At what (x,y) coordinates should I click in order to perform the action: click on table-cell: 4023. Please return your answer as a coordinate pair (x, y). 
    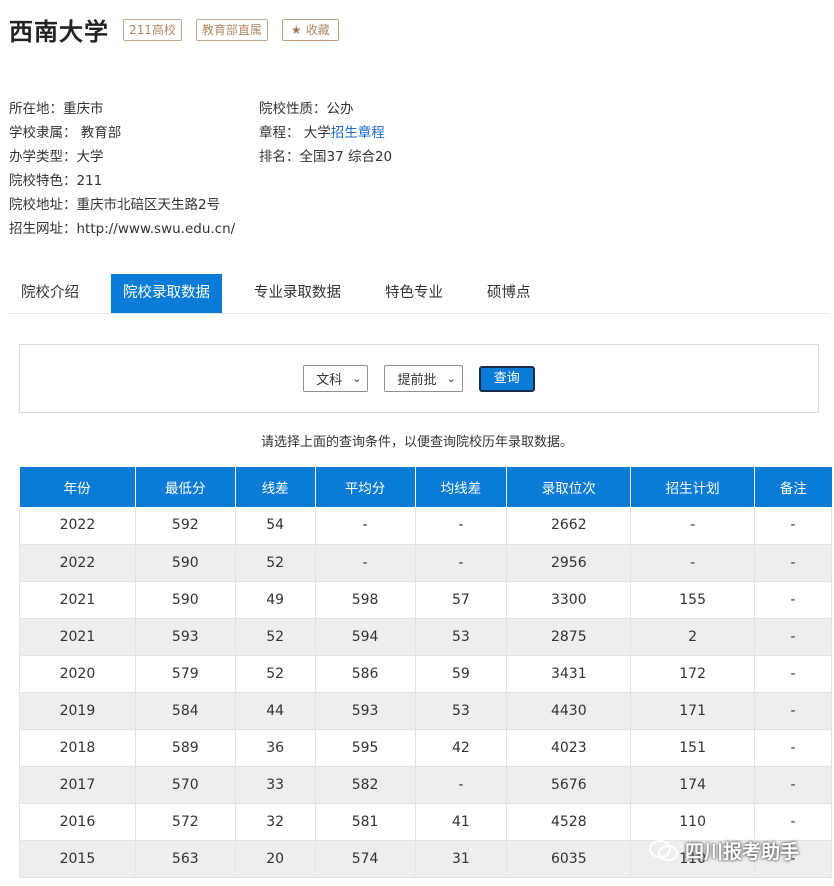
    Looking at the image, I should click on (569, 748).